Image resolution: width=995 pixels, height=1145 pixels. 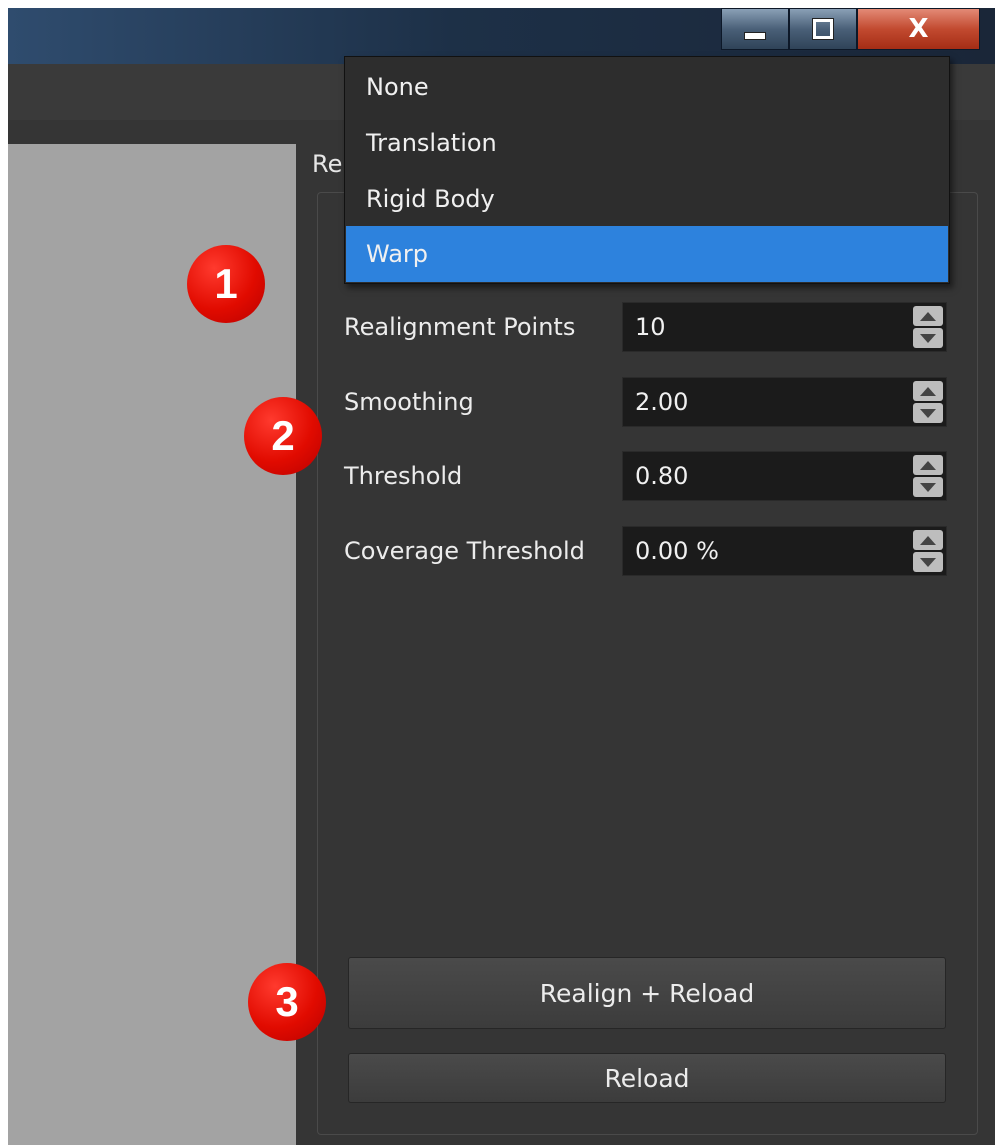 I want to click on realignment-points-label: Realignment Points, so click(x=460, y=327).